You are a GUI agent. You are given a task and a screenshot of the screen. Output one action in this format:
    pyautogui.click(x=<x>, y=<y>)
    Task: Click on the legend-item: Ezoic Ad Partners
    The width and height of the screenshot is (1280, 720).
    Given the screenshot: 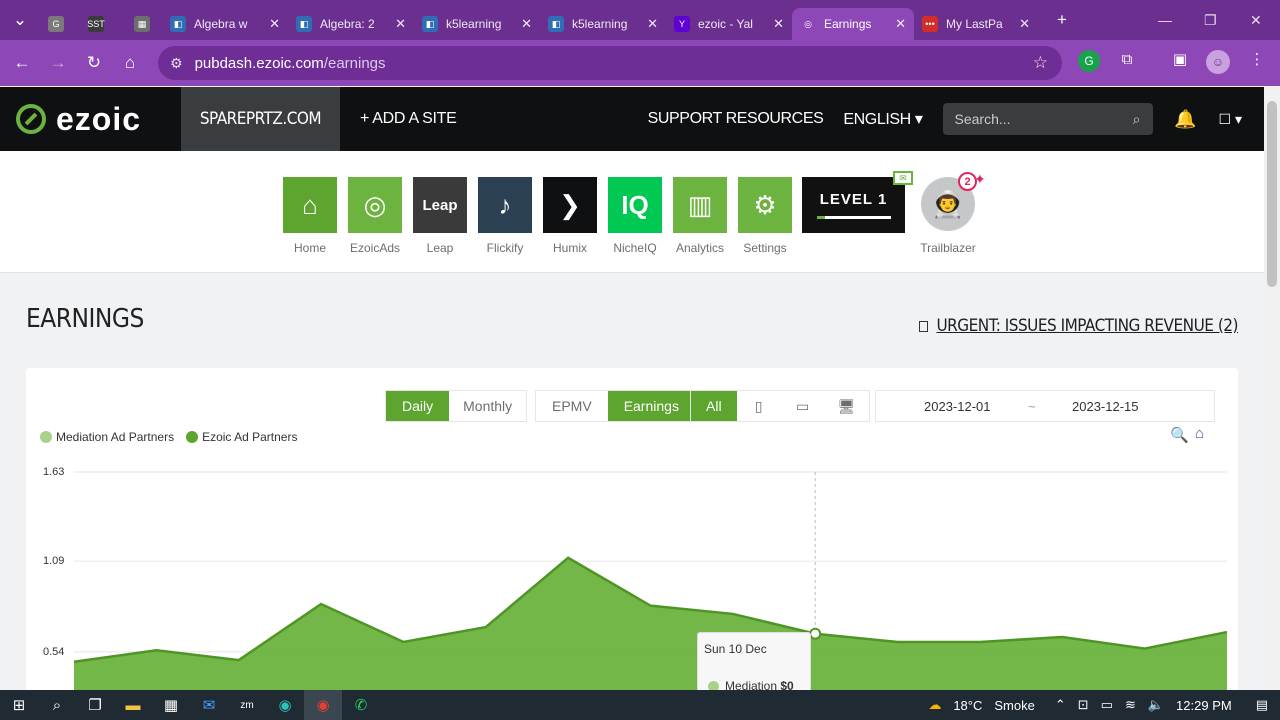 What is the action you would take?
    pyautogui.click(x=241, y=437)
    